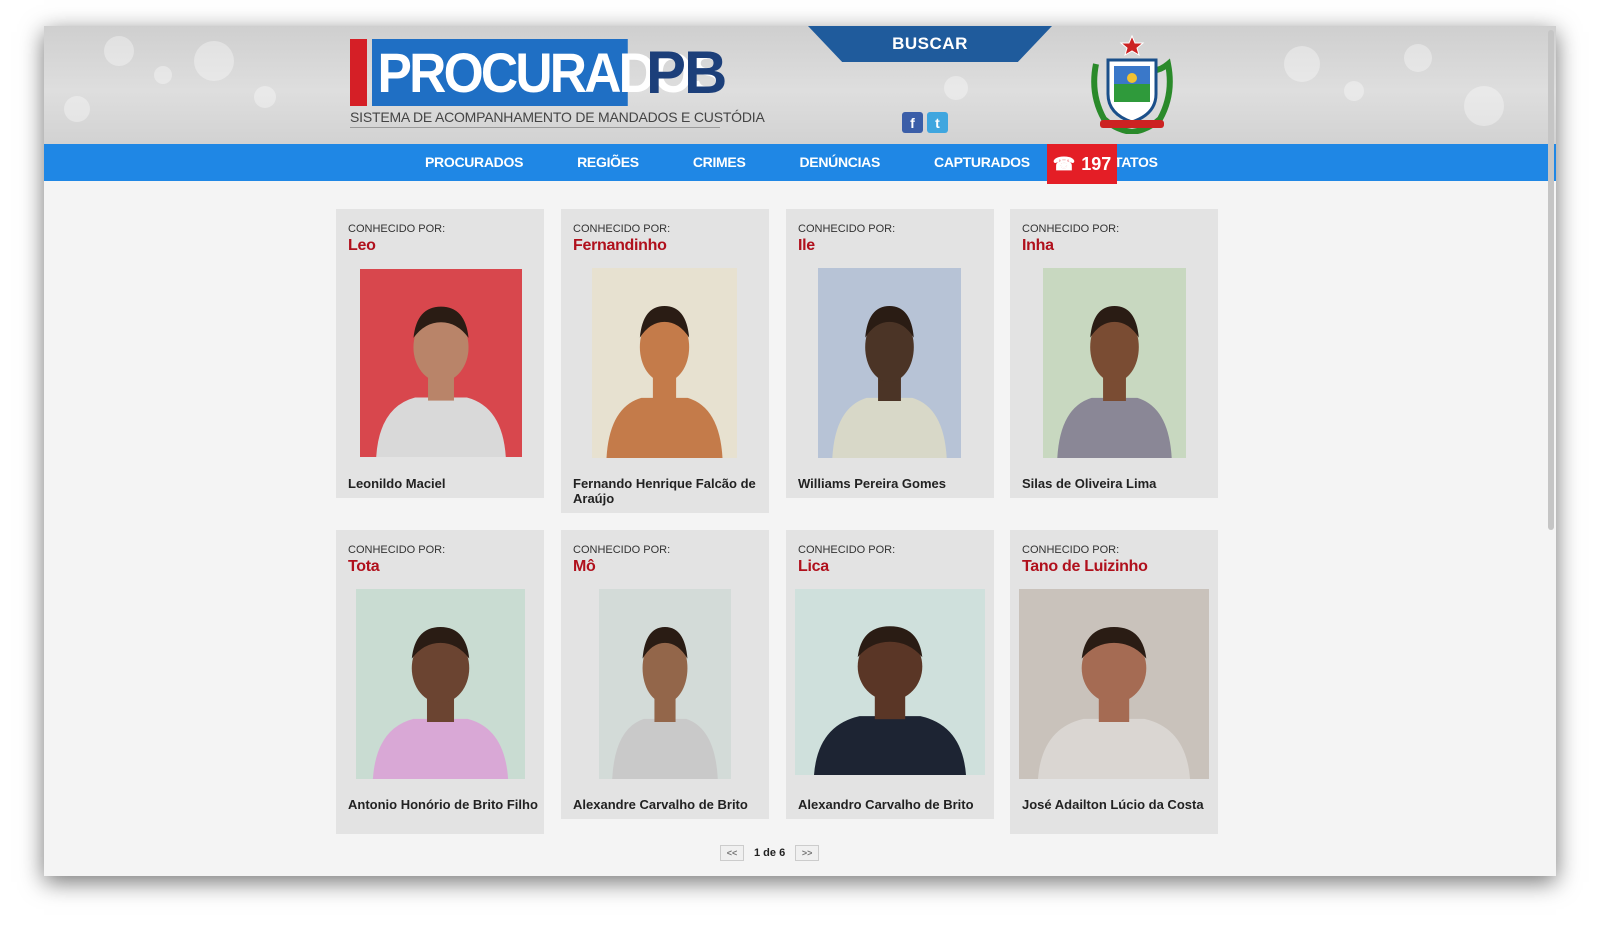 Image resolution: width=1600 pixels, height=939 pixels. What do you see at coordinates (1038, 245) in the screenshot?
I see `nickname: Inha` at bounding box center [1038, 245].